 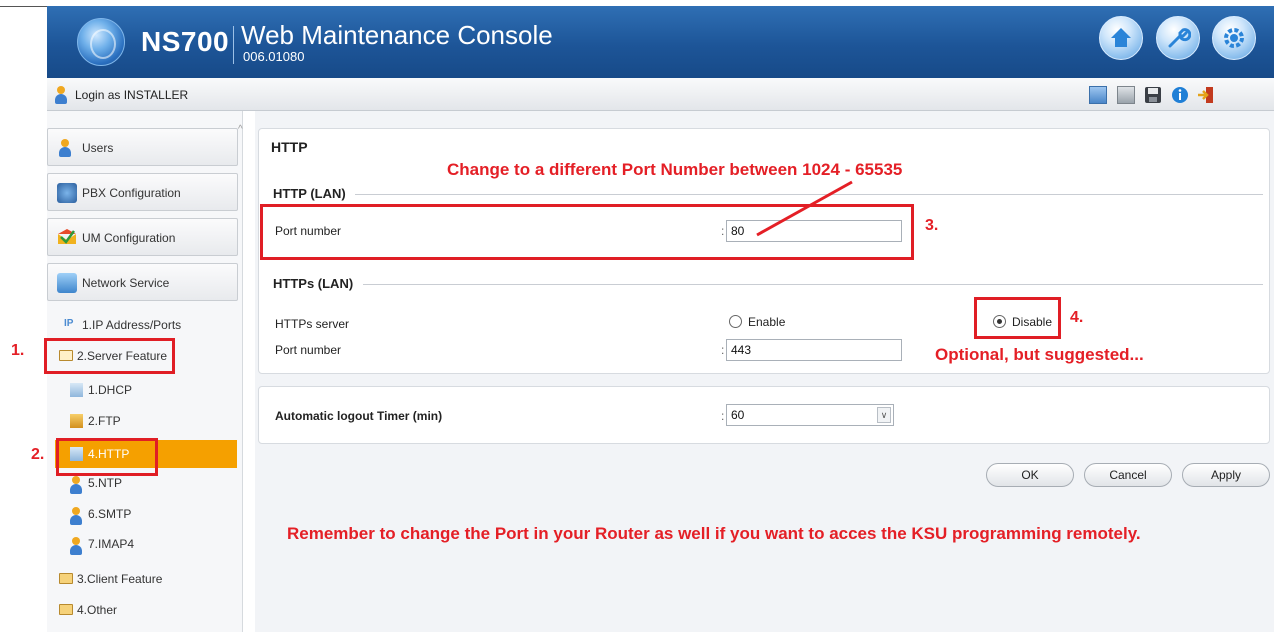 I want to click on annotation-arrow, so click(x=804, y=208).